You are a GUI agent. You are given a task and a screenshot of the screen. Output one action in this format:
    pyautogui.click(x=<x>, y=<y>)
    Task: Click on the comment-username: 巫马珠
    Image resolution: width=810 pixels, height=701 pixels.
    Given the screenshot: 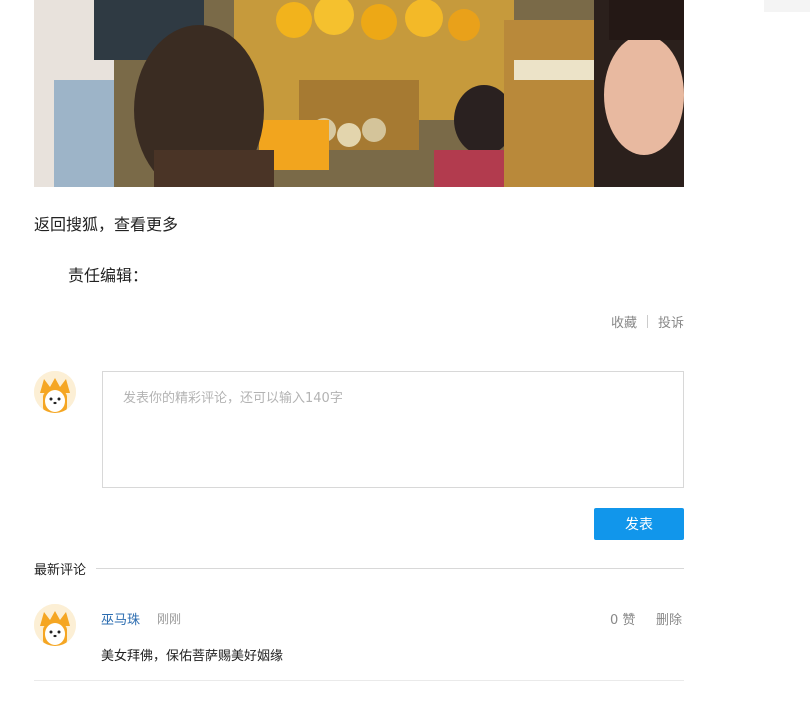 What is the action you would take?
    pyautogui.click(x=120, y=618)
    